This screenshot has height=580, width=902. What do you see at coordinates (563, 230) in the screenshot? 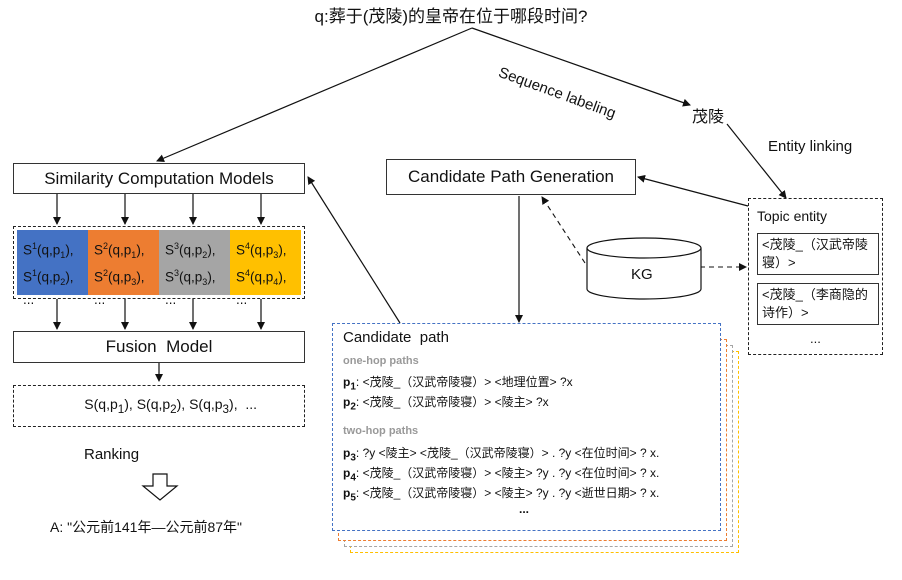
I see `arrow-kg-to-generation` at bounding box center [563, 230].